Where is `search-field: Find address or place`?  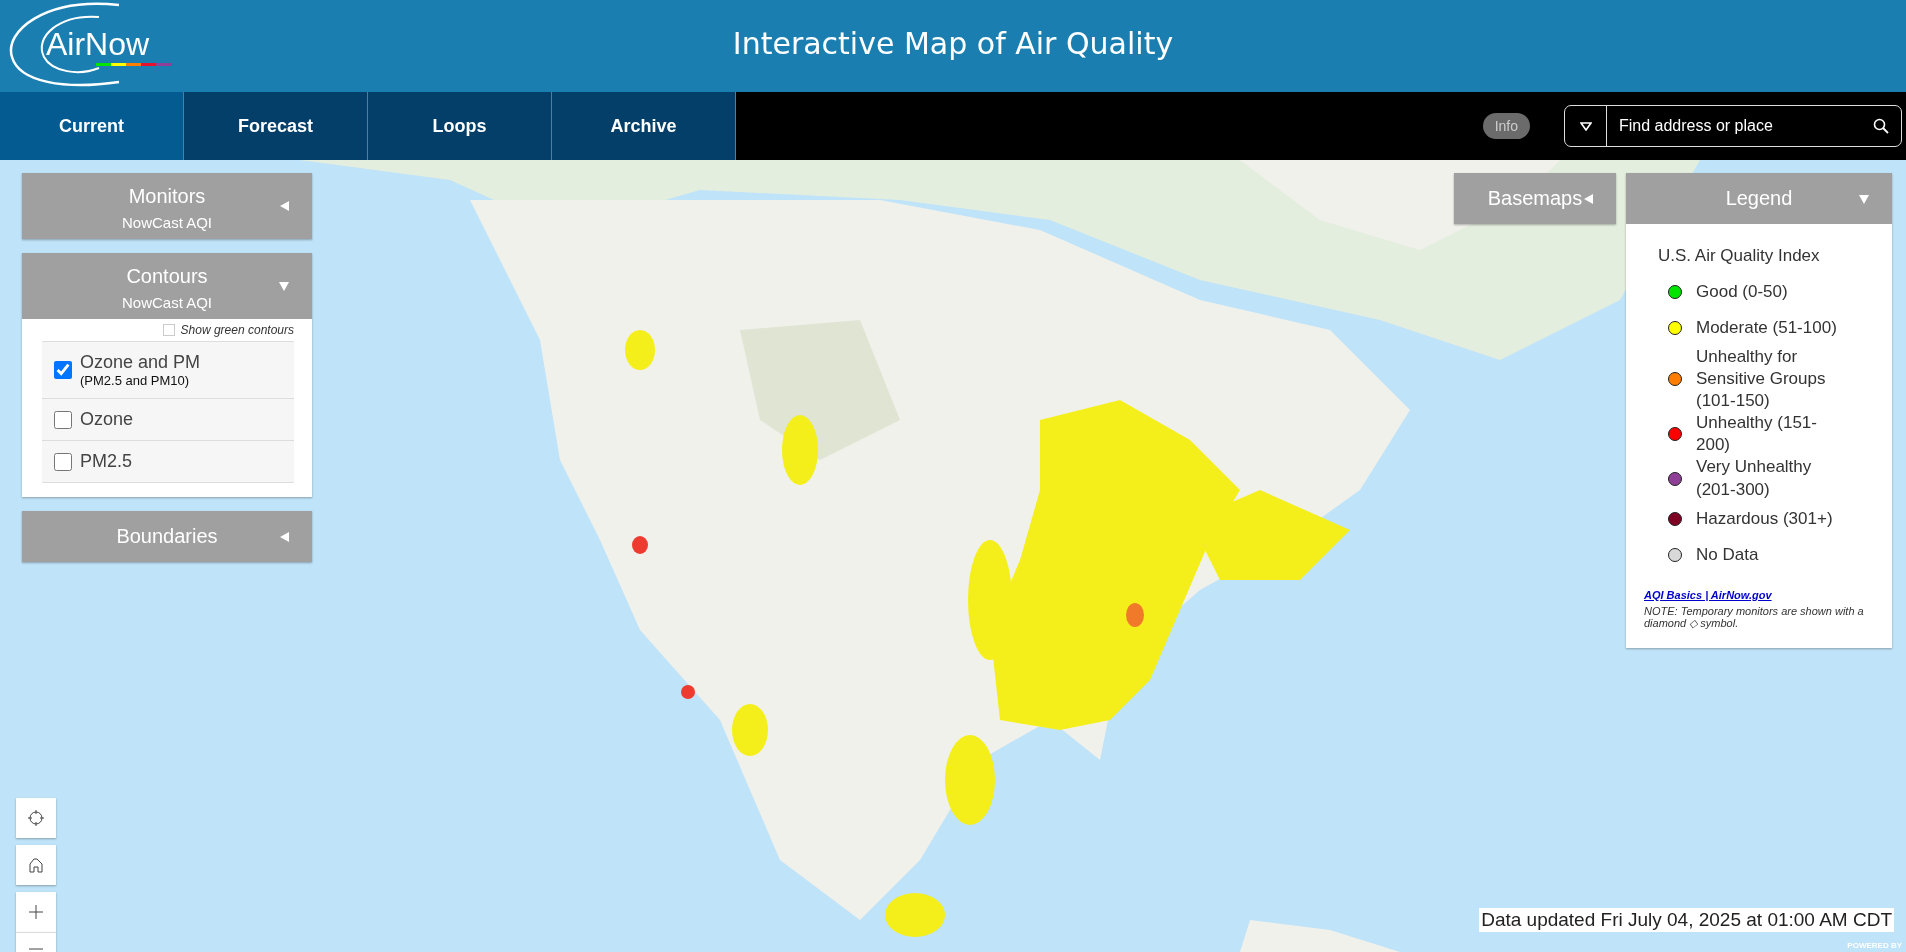
search-field: Find address or place is located at coordinates (1733, 126).